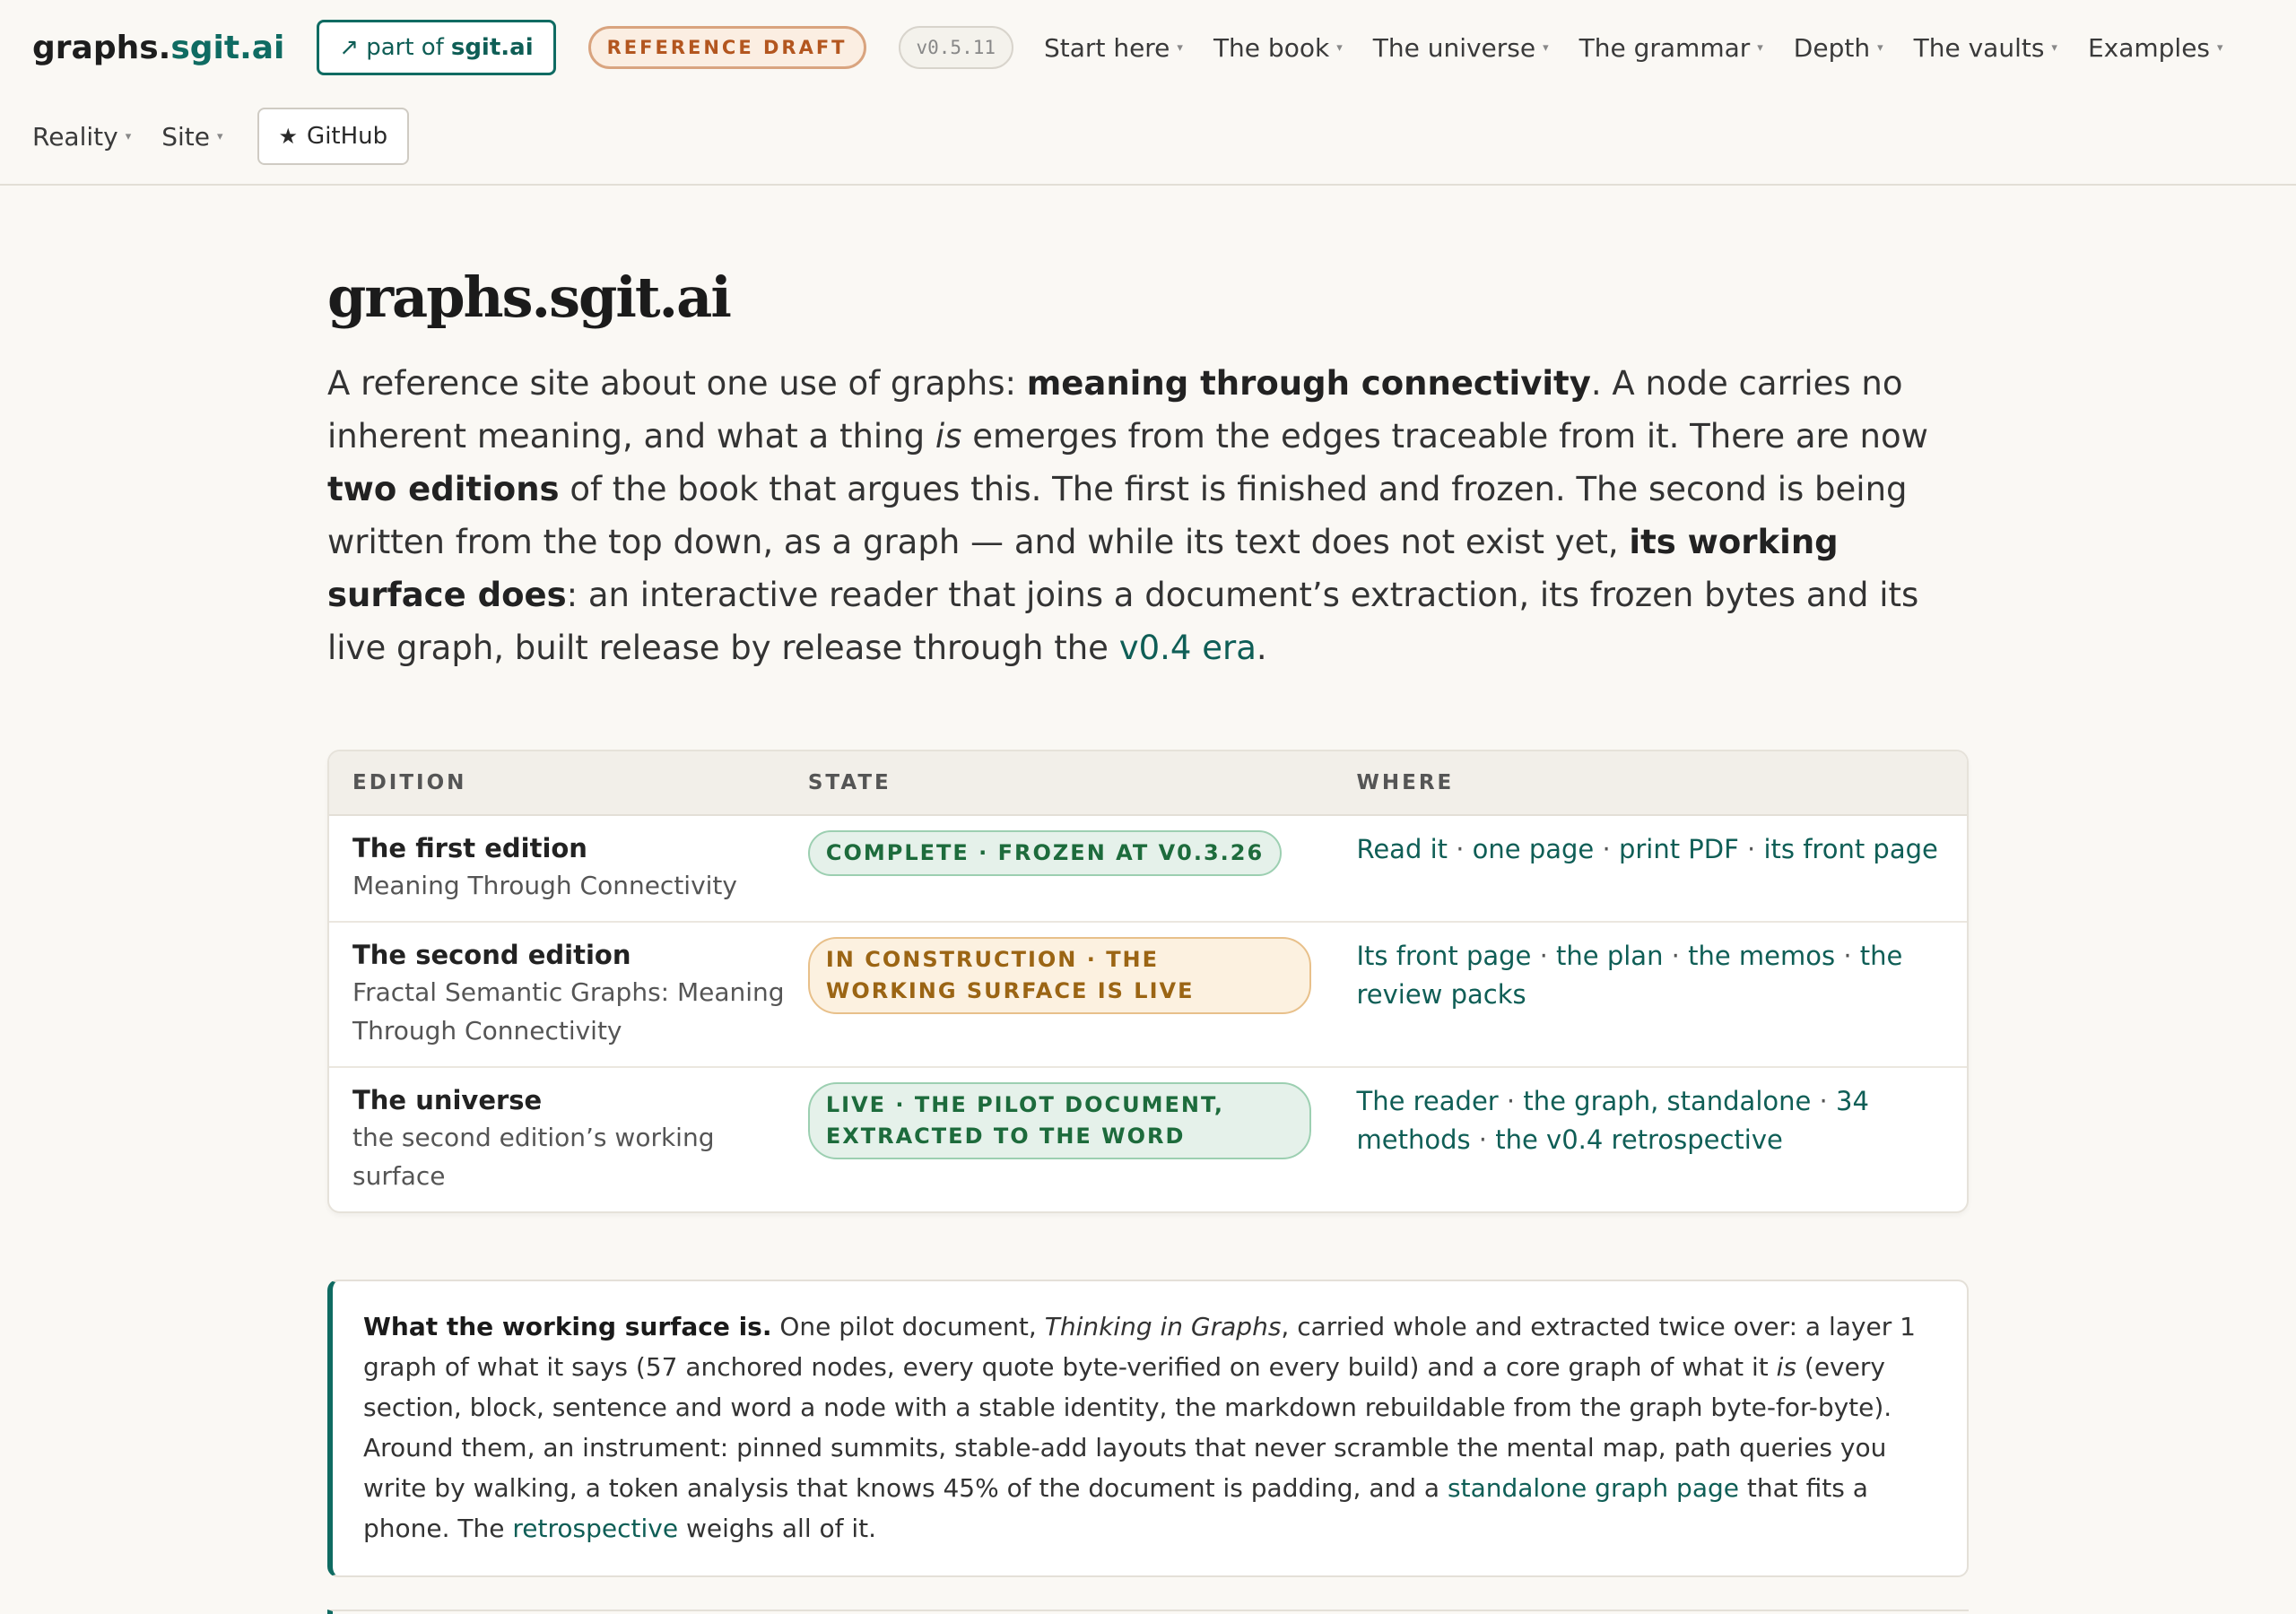  I want to click on link-v04-retrospective: the v0.4 retrospective, so click(1639, 1139).